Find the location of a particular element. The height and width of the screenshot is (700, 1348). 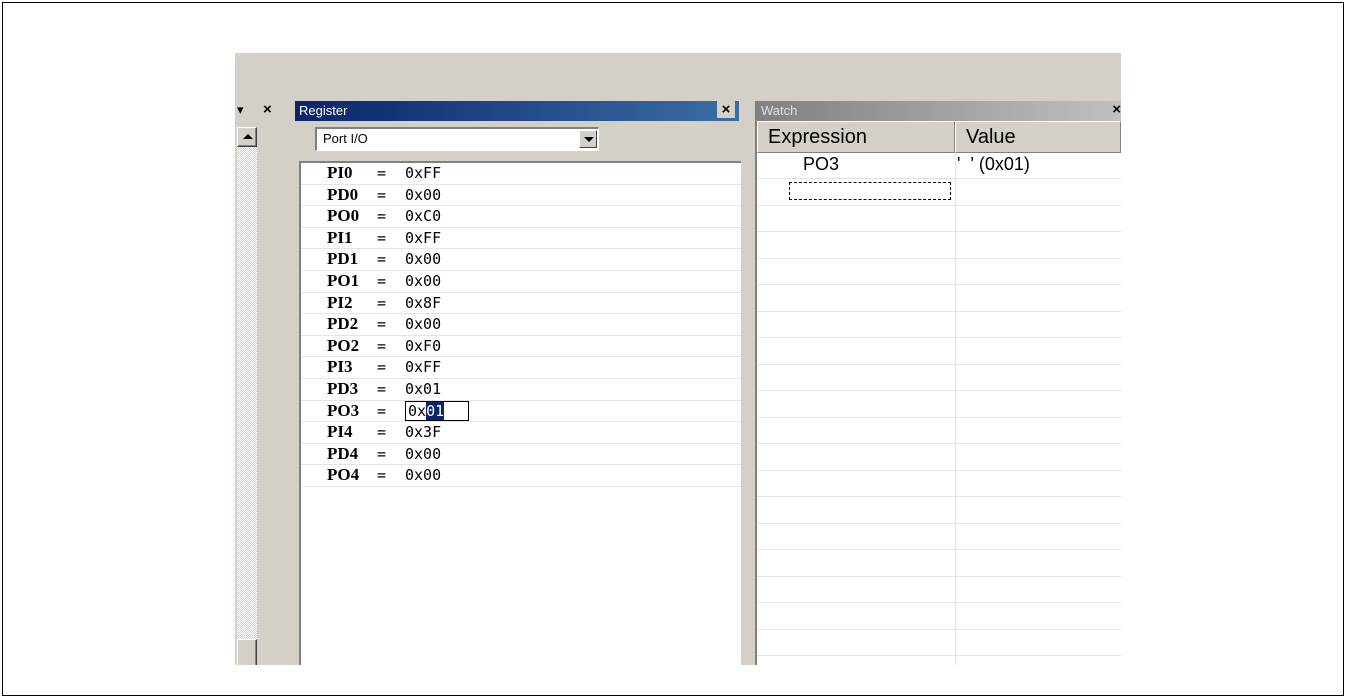

register-value: 0xF0 is located at coordinates (423, 345).